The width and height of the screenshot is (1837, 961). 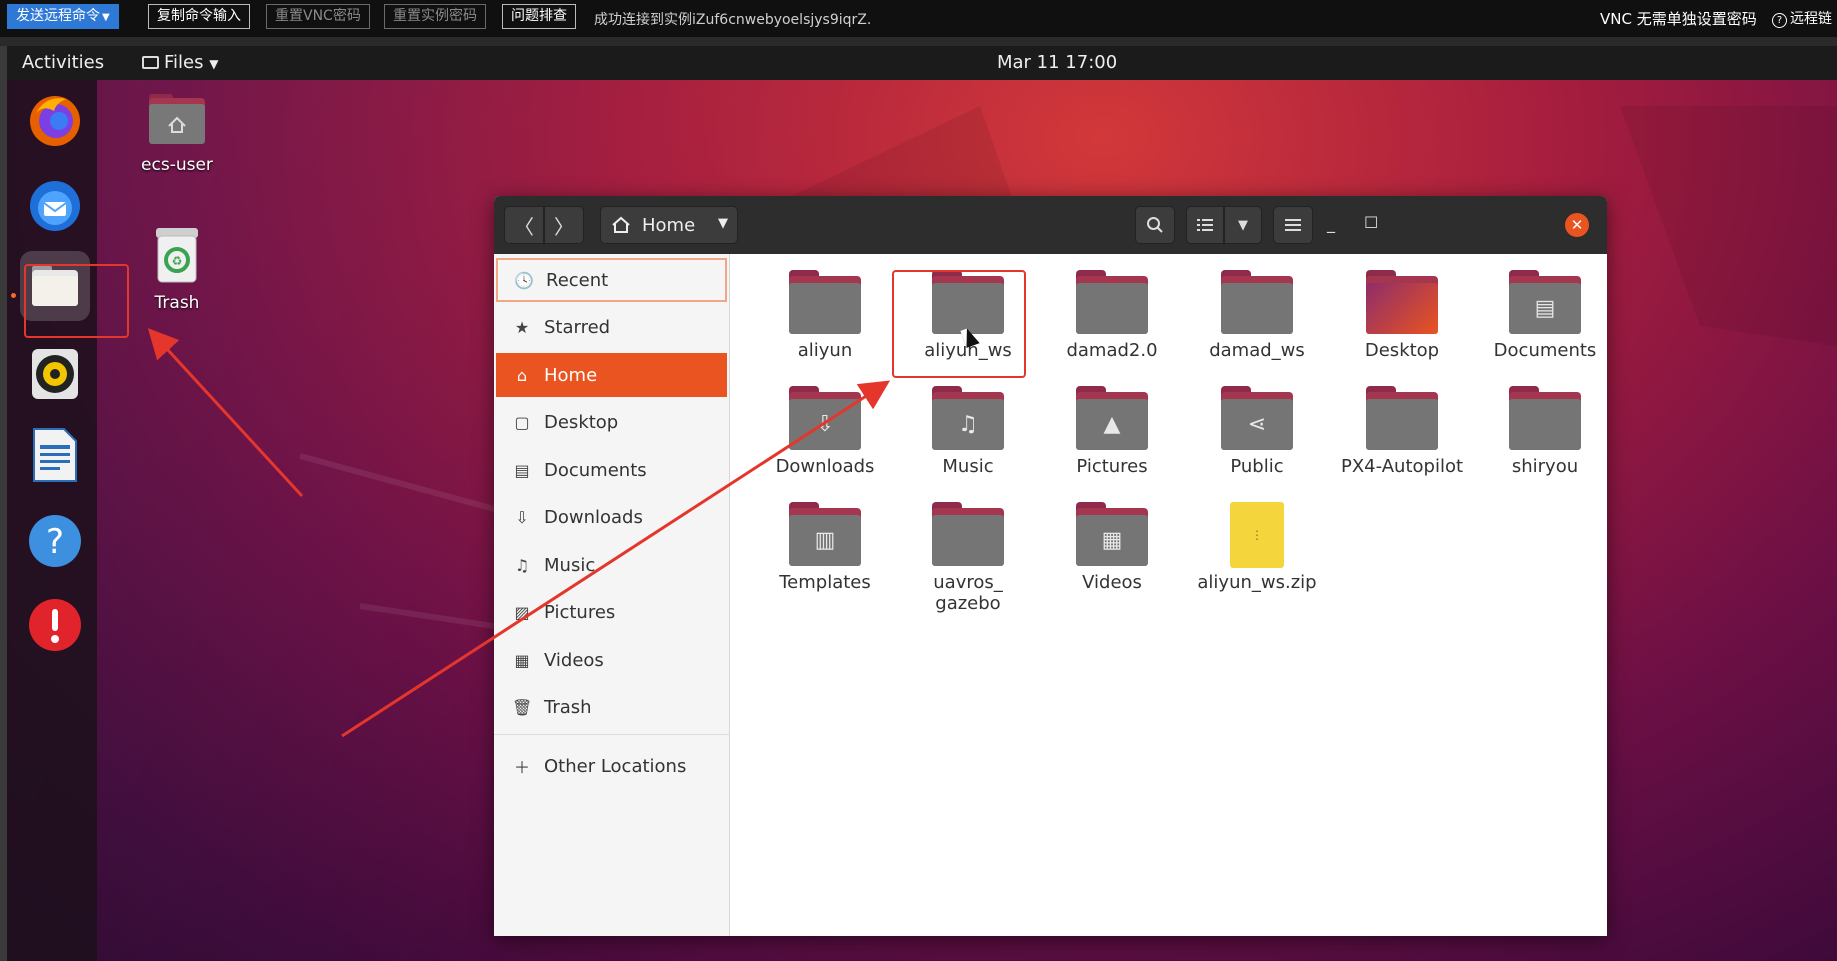 What do you see at coordinates (1057, 62) in the screenshot?
I see `clock: Mar 11 17:00` at bounding box center [1057, 62].